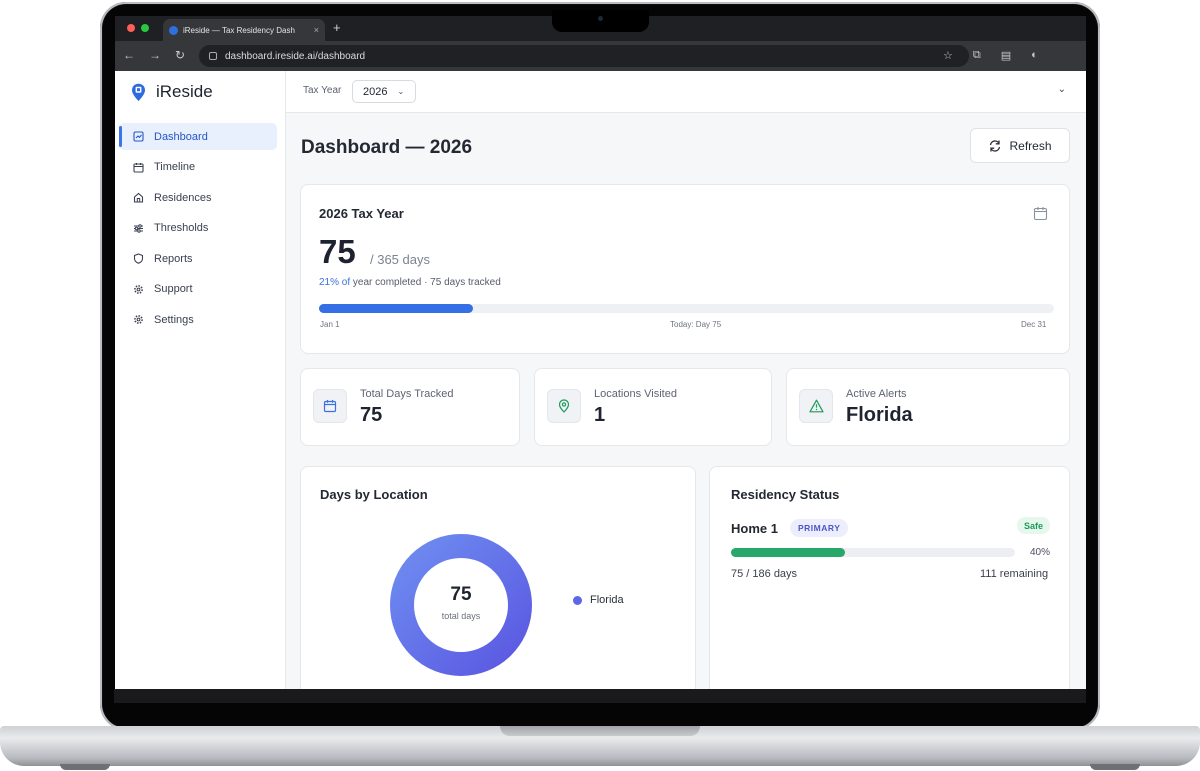 Image resolution: width=1200 pixels, height=771 pixels. I want to click on sidebar-item-thresholds: Thresholds, so click(198, 228).